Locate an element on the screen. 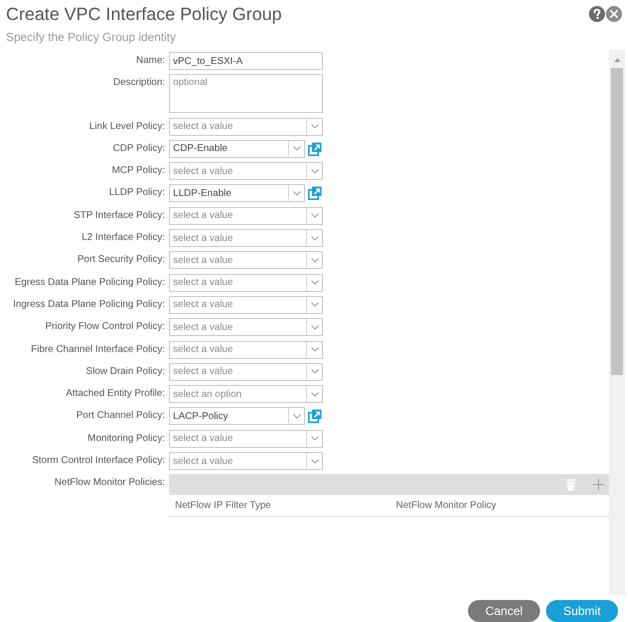 The width and height of the screenshot is (628, 622). field-label: Description: is located at coordinates (139, 83).